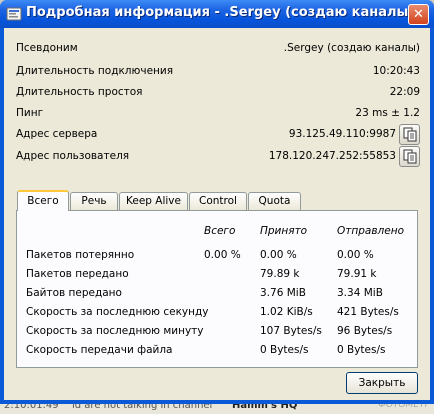 The width and height of the screenshot is (434, 414). What do you see at coordinates (286, 312) in the screenshot?
I see `stat-received: 1.02 KiB/s` at bounding box center [286, 312].